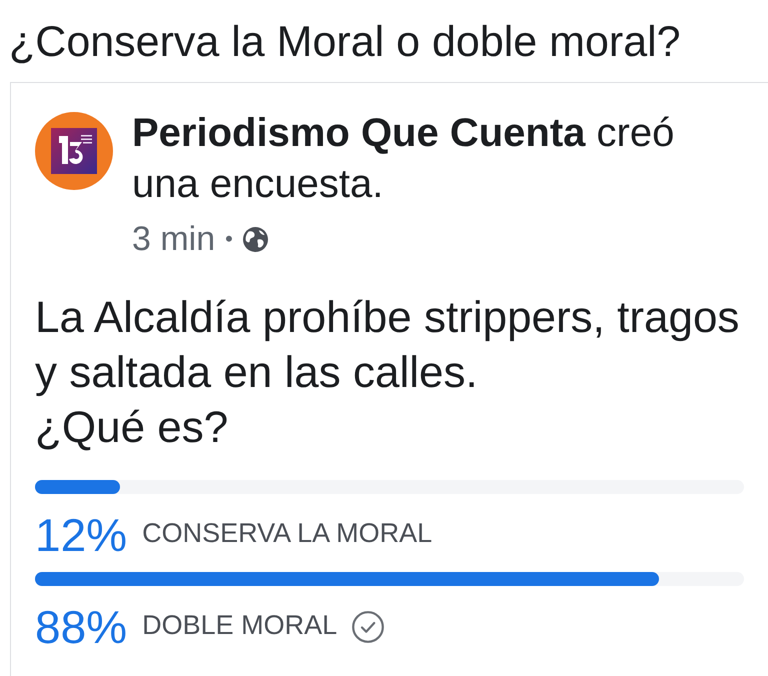 Image resolution: width=768 pixels, height=676 pixels. I want to click on poll-option-label: CONSERVA LA MORAL, so click(287, 533).